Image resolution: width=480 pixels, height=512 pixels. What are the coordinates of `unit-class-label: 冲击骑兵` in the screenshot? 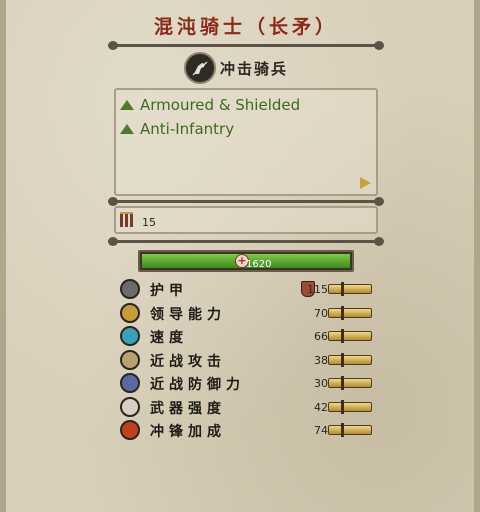 It's located at (254, 69).